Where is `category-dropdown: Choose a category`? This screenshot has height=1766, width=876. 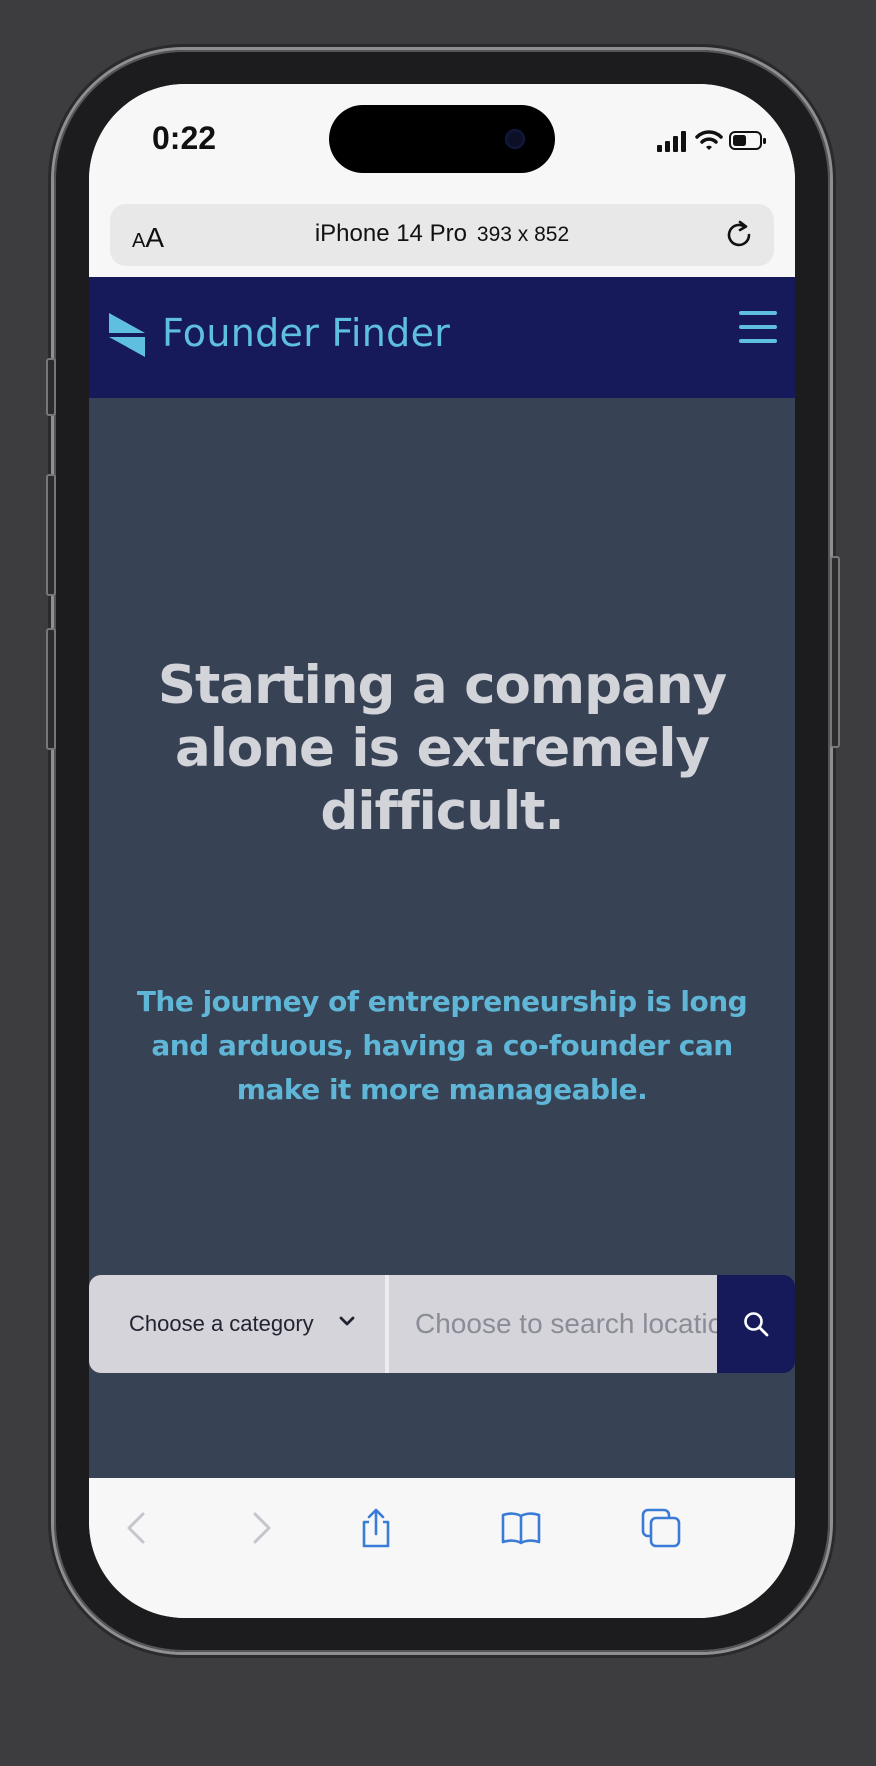 category-dropdown: Choose a category is located at coordinates (237, 1324).